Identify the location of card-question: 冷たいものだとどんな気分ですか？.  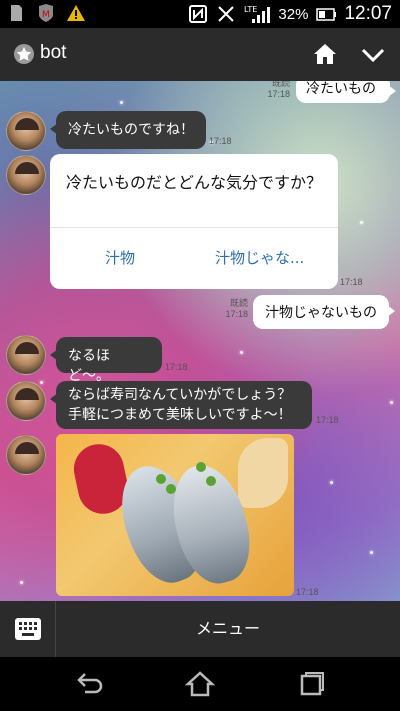
(194, 182).